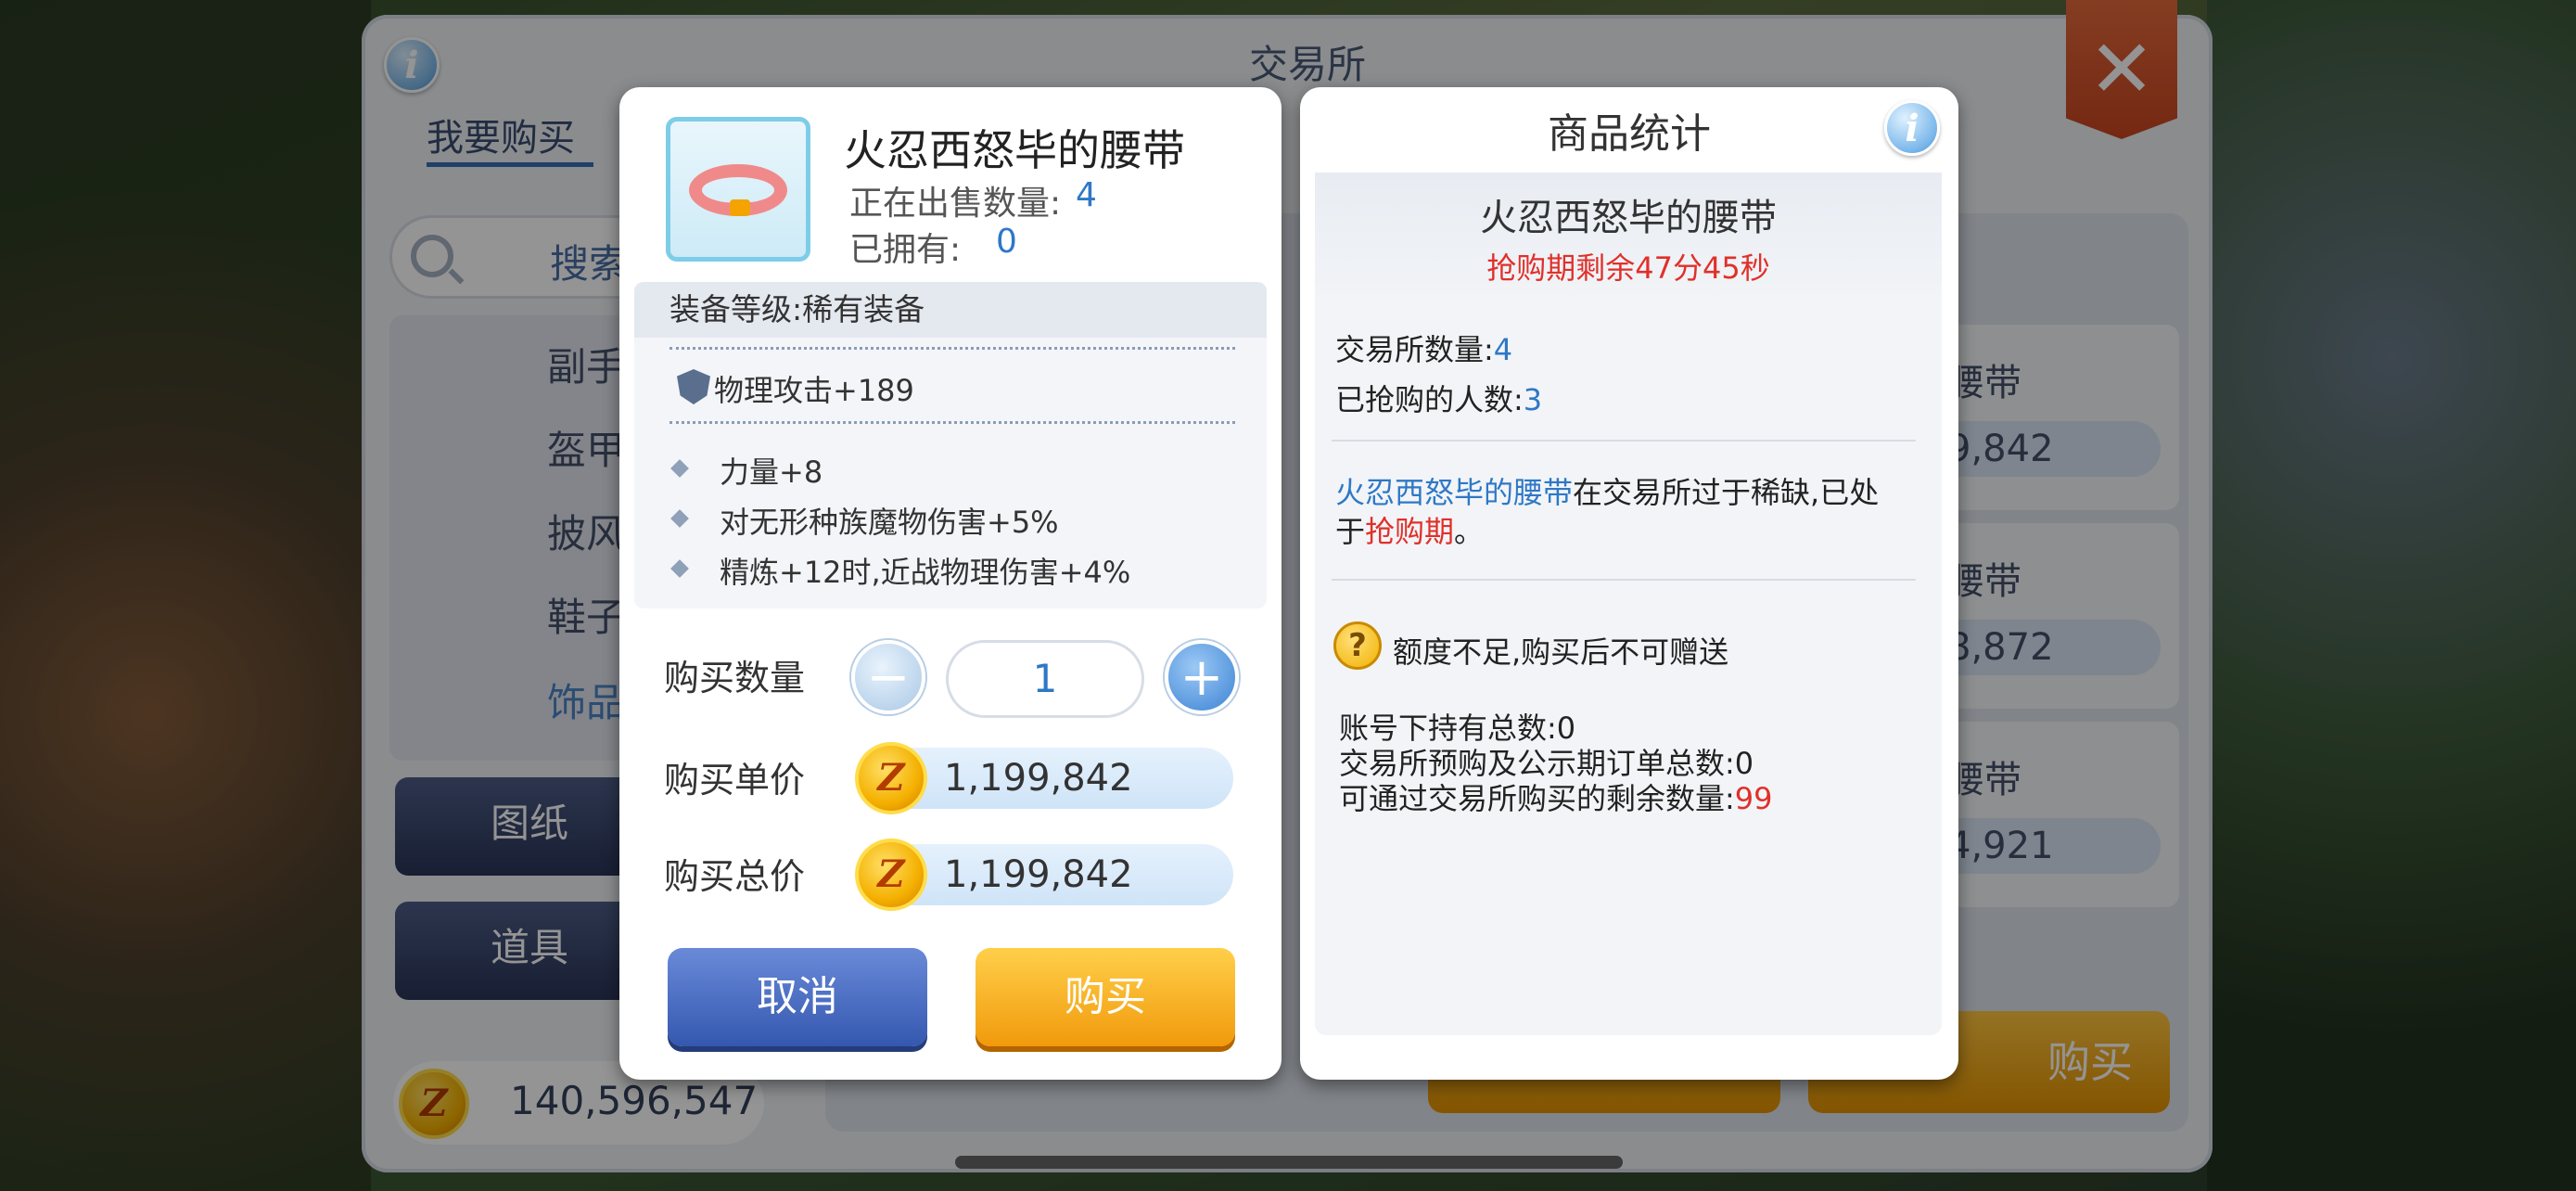  What do you see at coordinates (956, 204) in the screenshot?
I see `on-sale-label: 正在出售数量:` at bounding box center [956, 204].